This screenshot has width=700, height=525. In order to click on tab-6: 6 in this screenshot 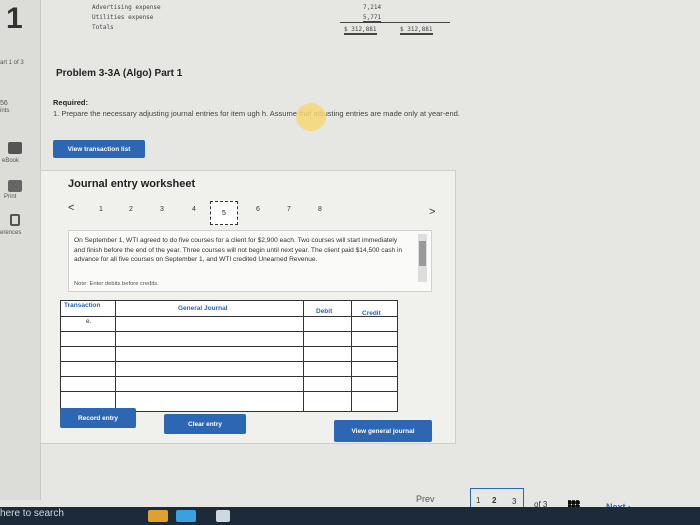, I will do `click(258, 209)`.